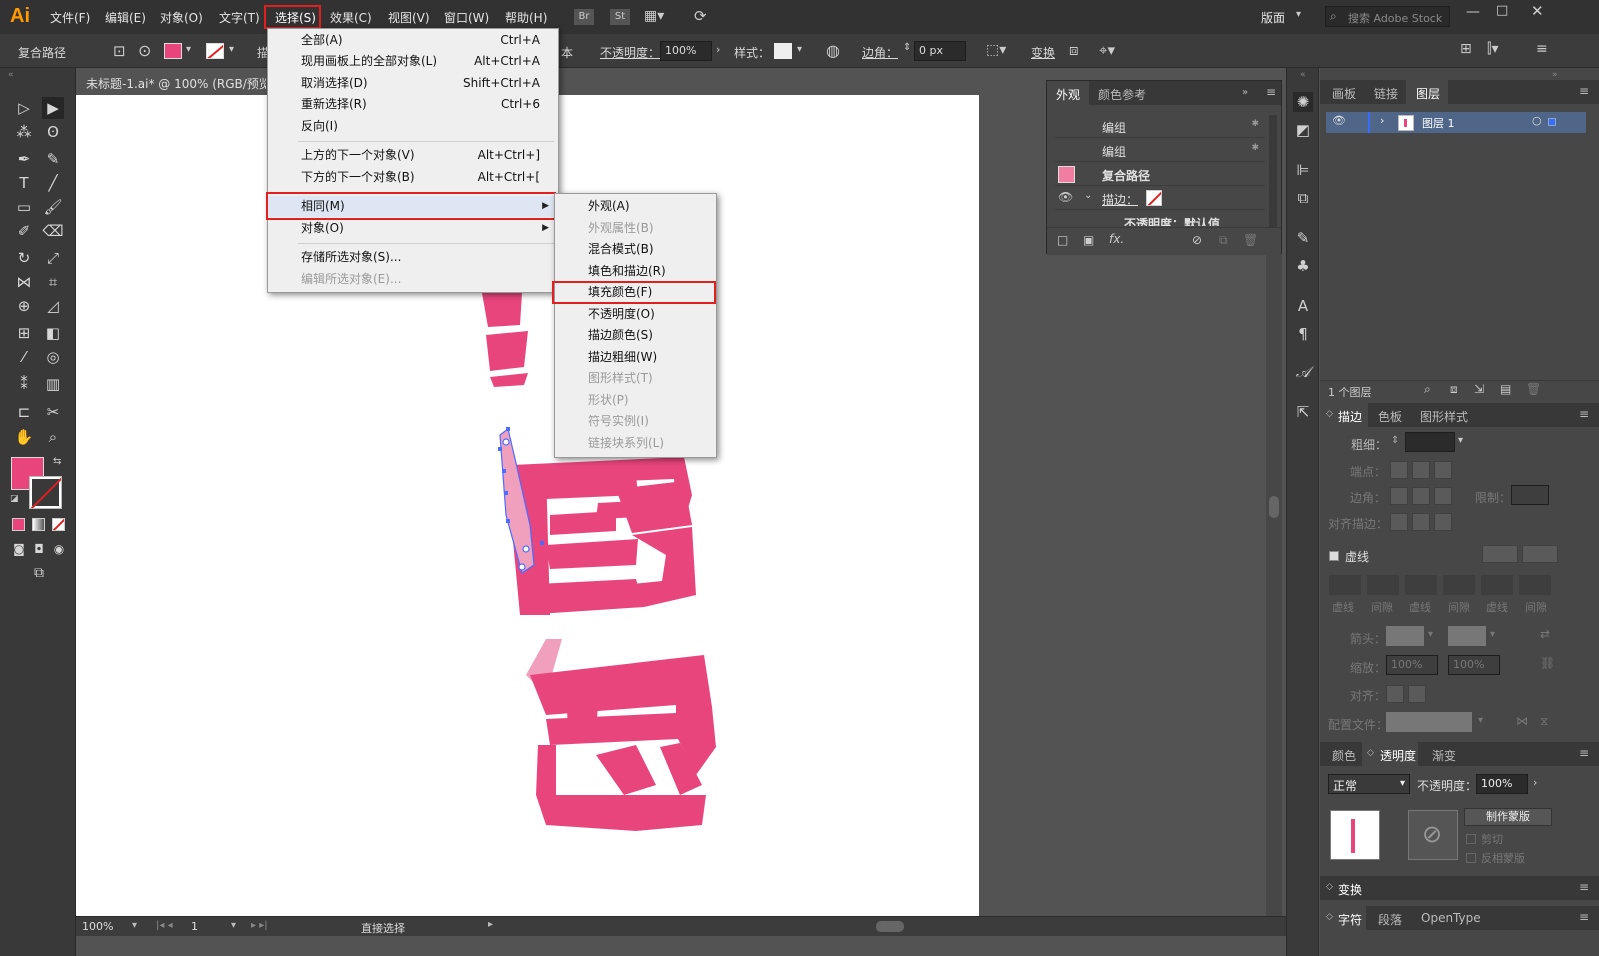  Describe the element at coordinates (413, 155) in the screenshot. I see `menu-item-next-object-above: 上方的下一个对象(V) Alt+Ctrl+]` at that location.